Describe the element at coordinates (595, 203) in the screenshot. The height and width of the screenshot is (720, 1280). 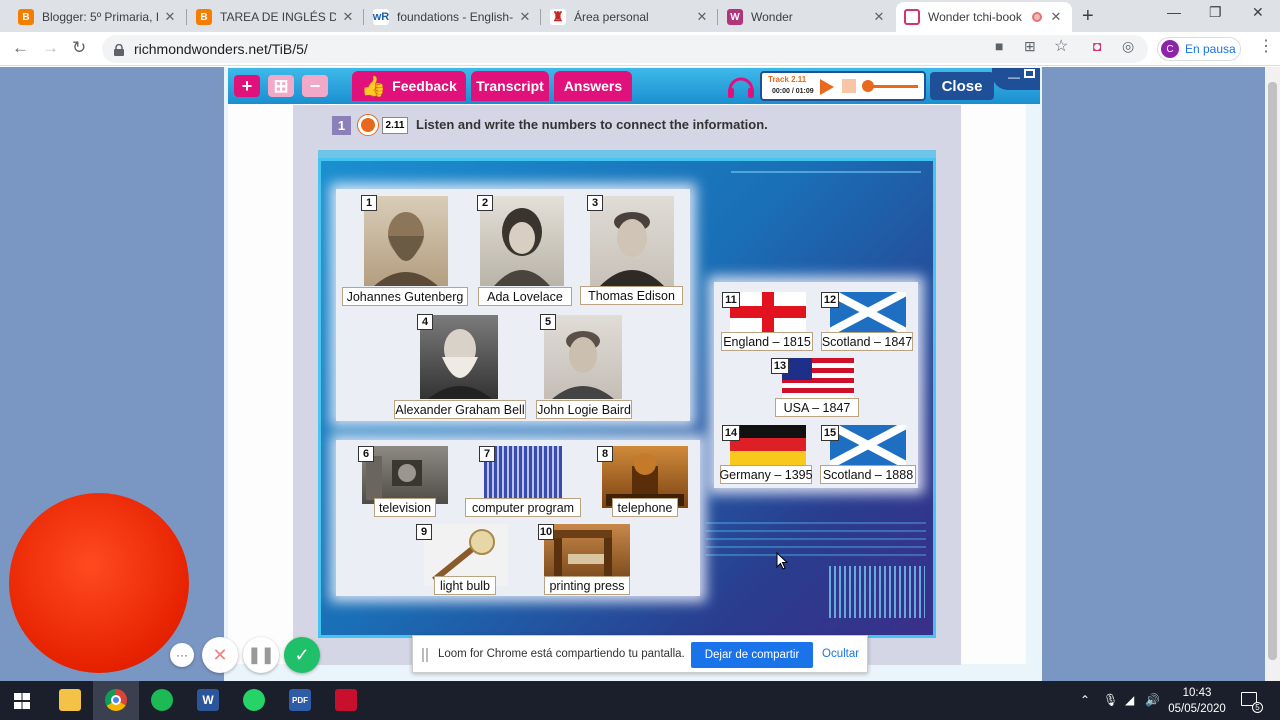
I see `number-box: 3` at that location.